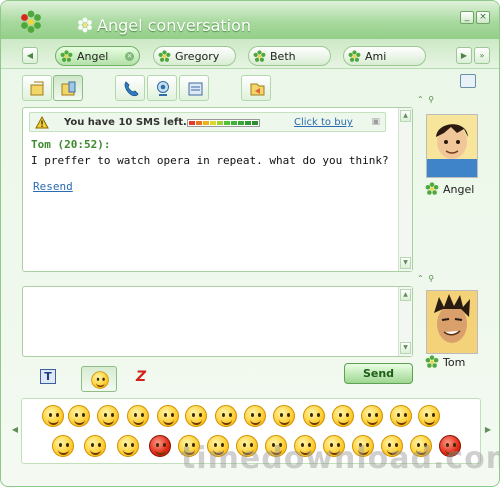 This screenshot has width=500, height=487. Describe the element at coordinates (160, 446) in the screenshot. I see `devil-smiley-icon` at that location.